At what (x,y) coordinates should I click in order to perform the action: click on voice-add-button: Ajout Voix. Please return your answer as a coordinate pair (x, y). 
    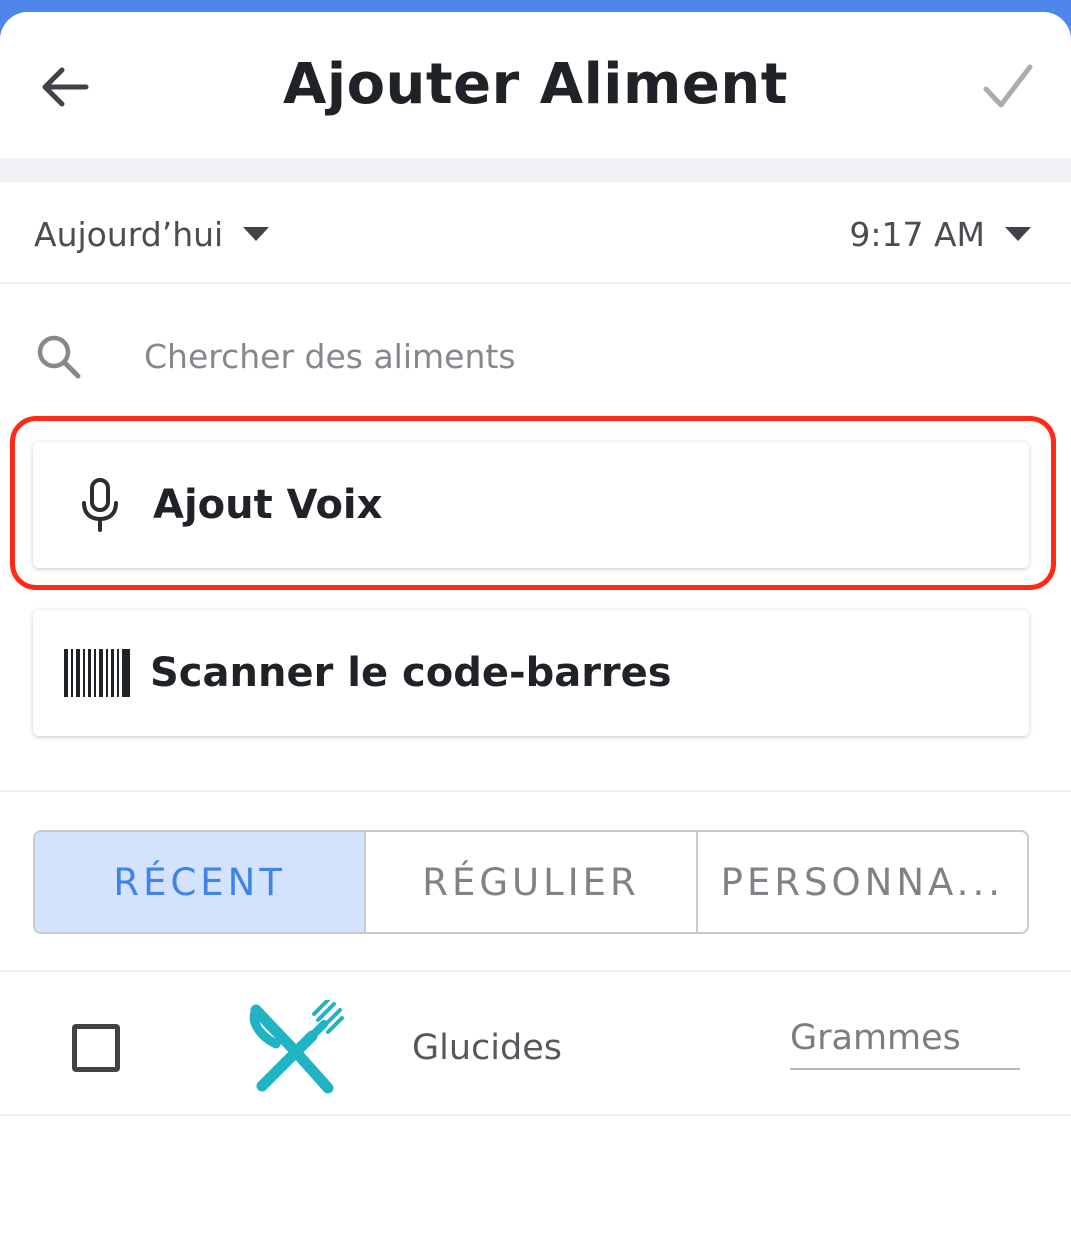
    Looking at the image, I should click on (531, 505).